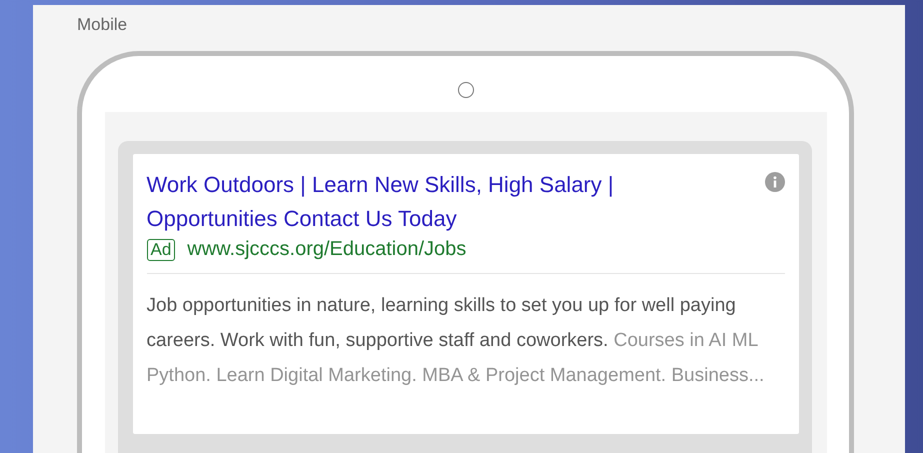 The image size is (923, 453). Describe the element at coordinates (446, 202) in the screenshot. I see `ad-headline: Work Outdoors | Learn New Skills, High Salary | Opportunities Contact Us Today` at that location.